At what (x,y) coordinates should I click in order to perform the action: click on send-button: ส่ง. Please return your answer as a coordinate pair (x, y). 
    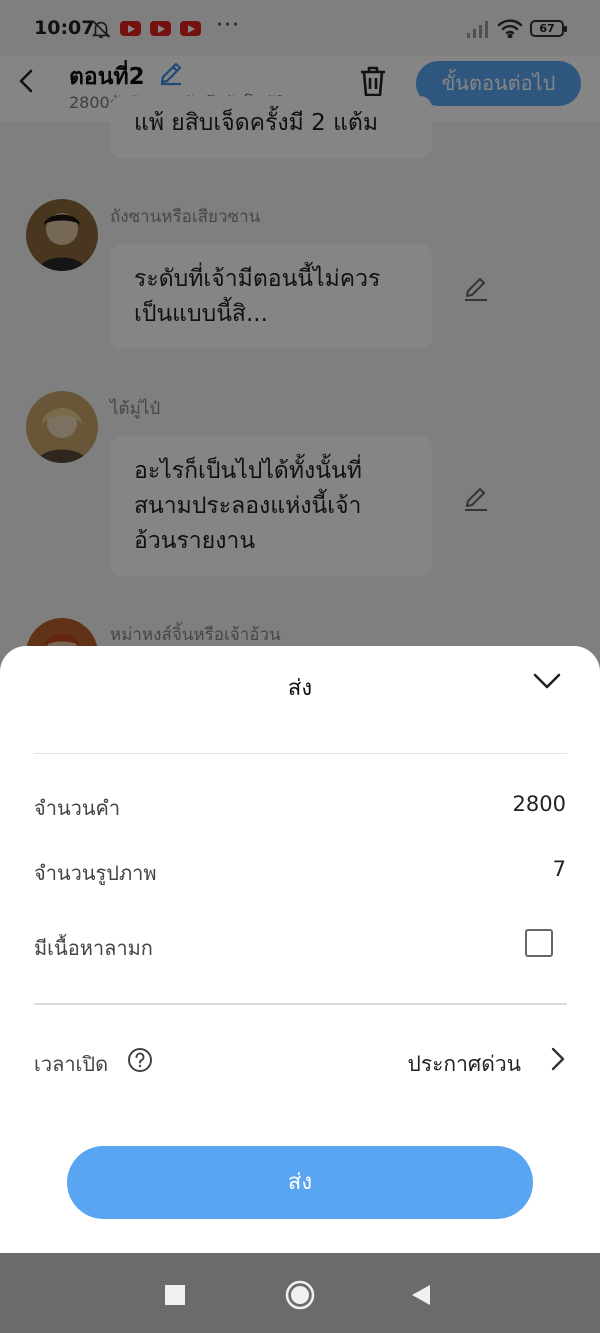
    Looking at the image, I should click on (300, 1182).